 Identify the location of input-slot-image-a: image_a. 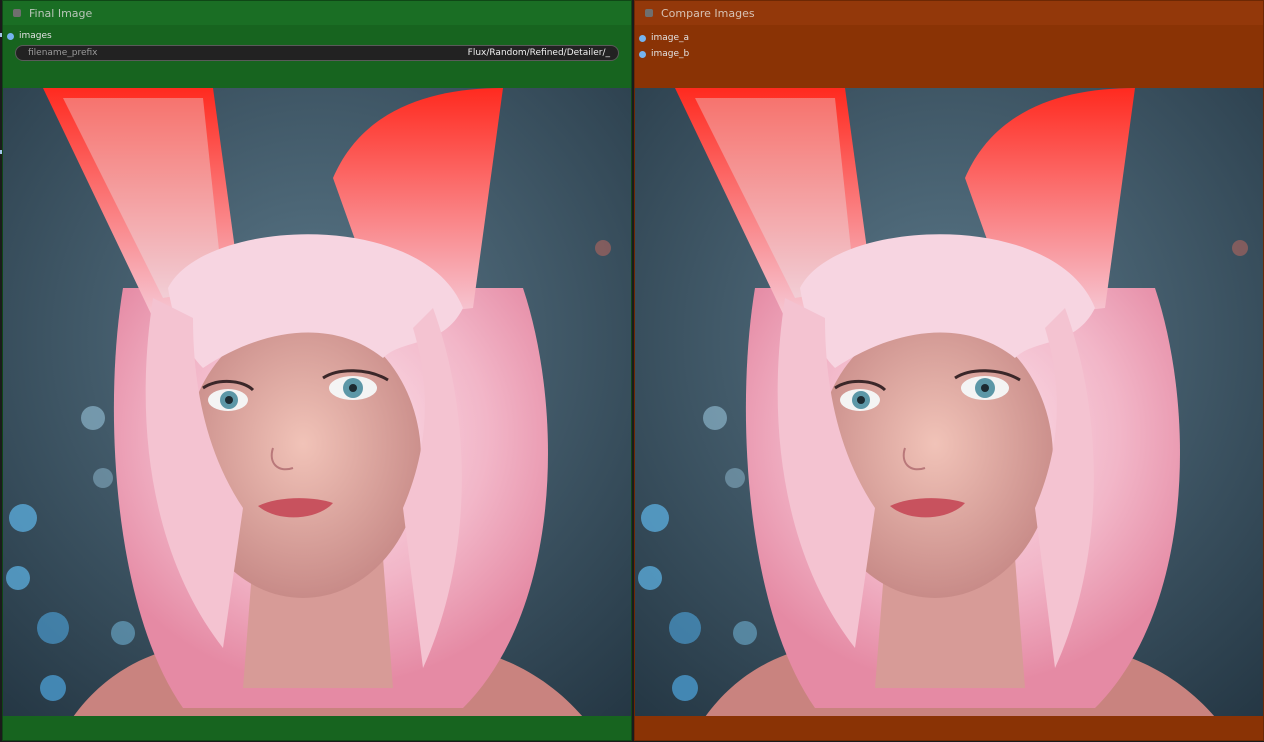
(664, 38).